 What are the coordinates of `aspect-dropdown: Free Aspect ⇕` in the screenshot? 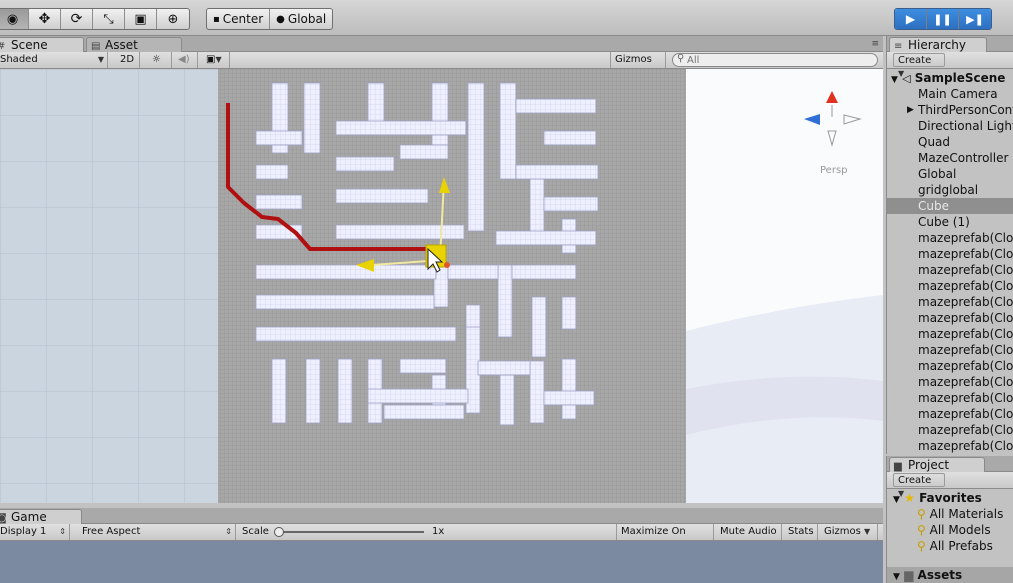 It's located at (157, 532).